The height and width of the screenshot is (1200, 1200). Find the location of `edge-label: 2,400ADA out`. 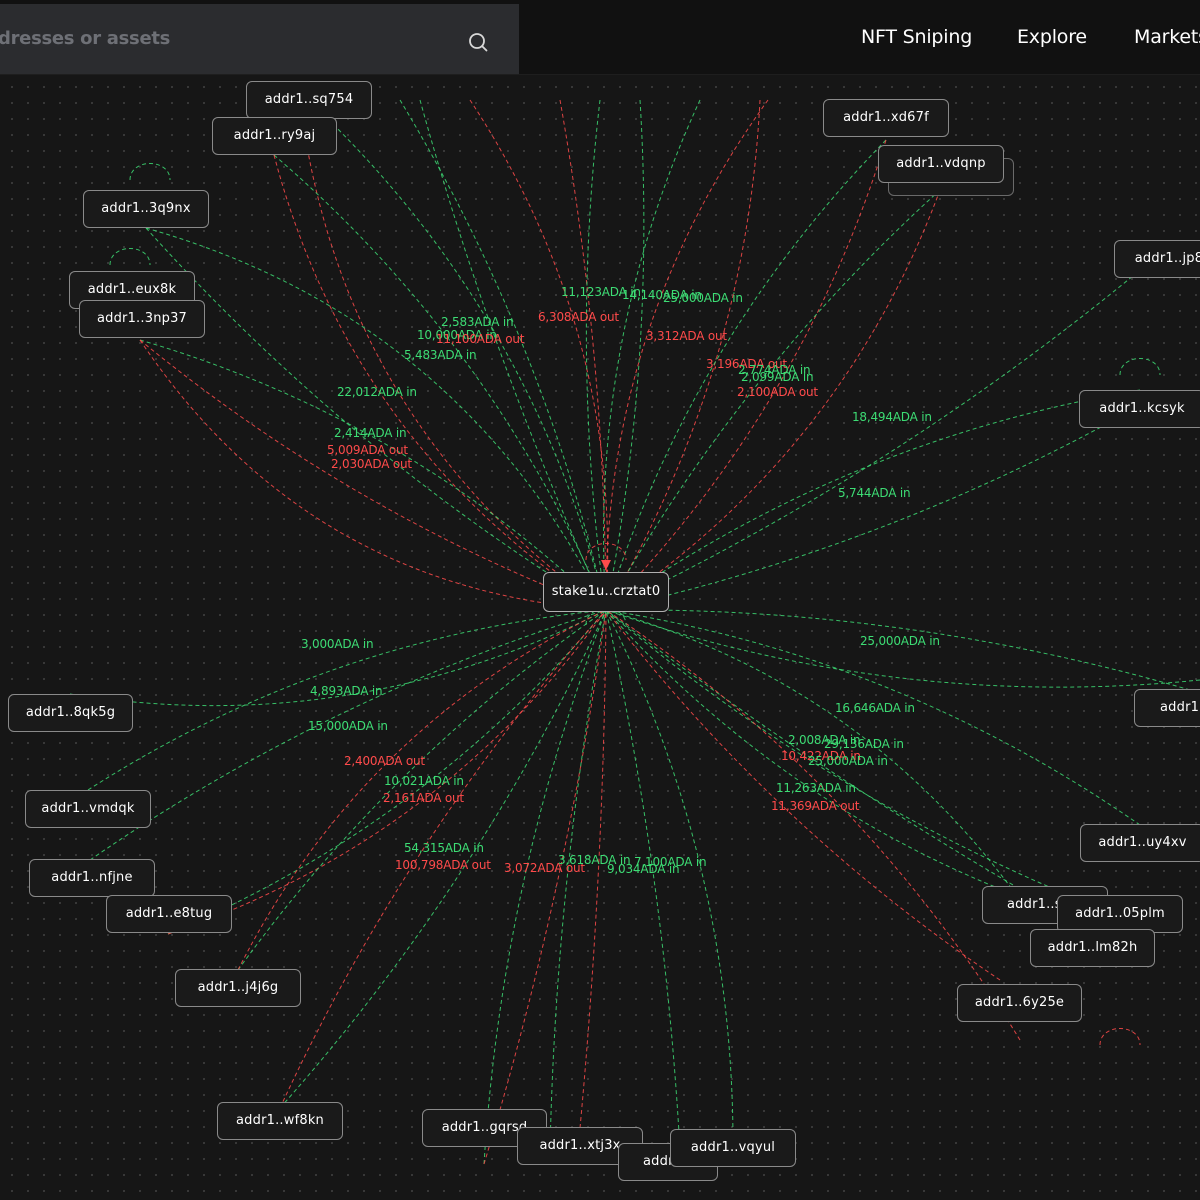

edge-label: 2,400ADA out is located at coordinates (384, 761).